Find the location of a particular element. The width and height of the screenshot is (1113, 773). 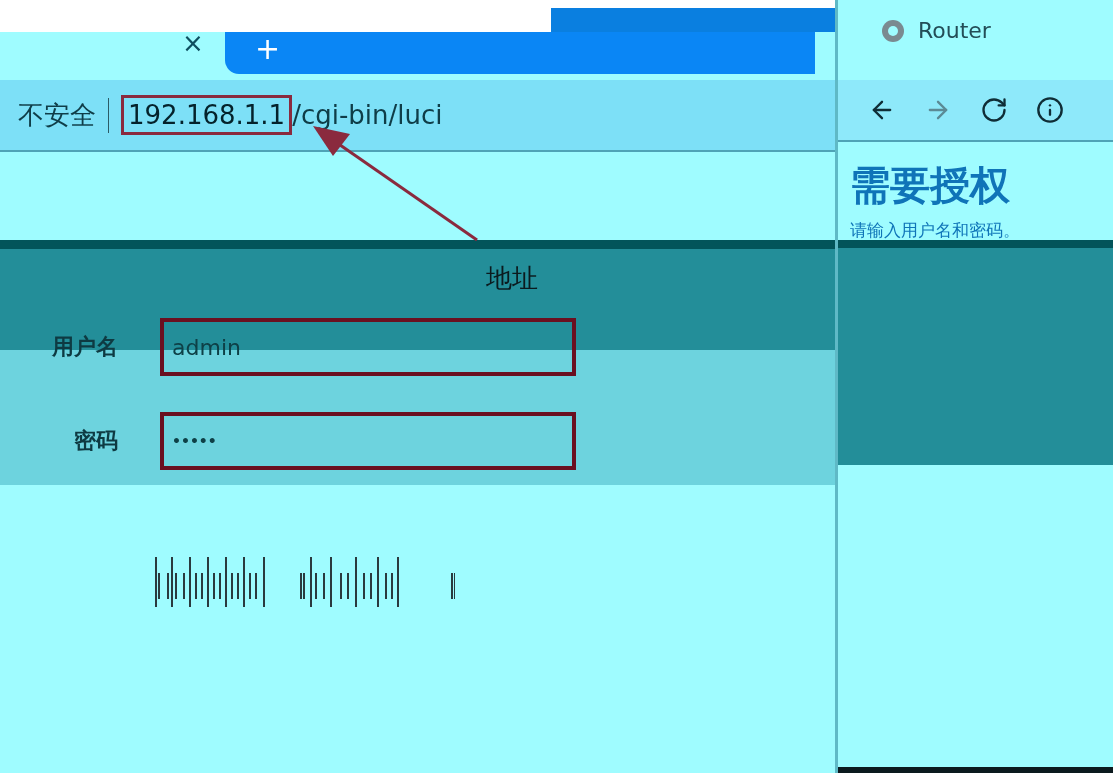

address-bar: 不安全 192.168.1.1 /cgi-bin/luci is located at coordinates (417, 116).